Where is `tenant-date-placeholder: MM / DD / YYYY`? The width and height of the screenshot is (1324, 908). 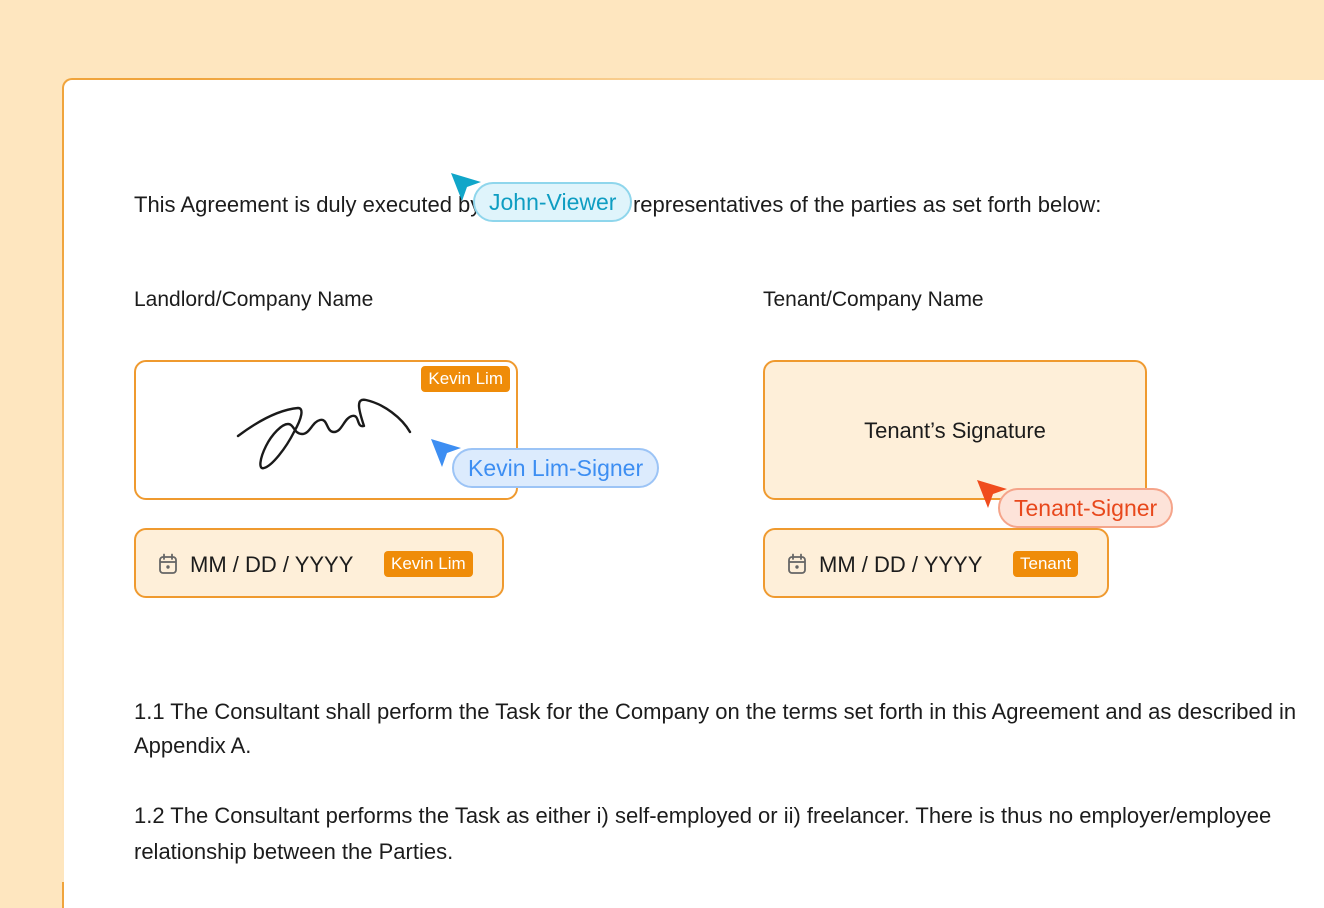 tenant-date-placeholder: MM / DD / YYYY is located at coordinates (901, 564).